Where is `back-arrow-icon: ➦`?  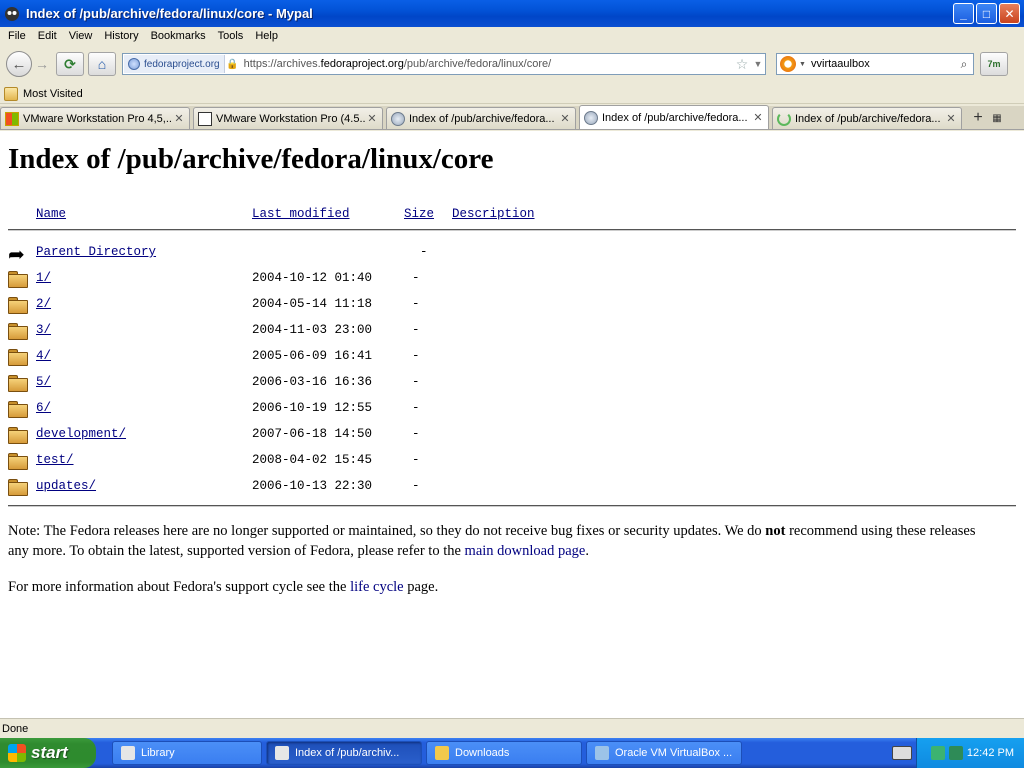 back-arrow-icon: ➦ is located at coordinates (16, 254).